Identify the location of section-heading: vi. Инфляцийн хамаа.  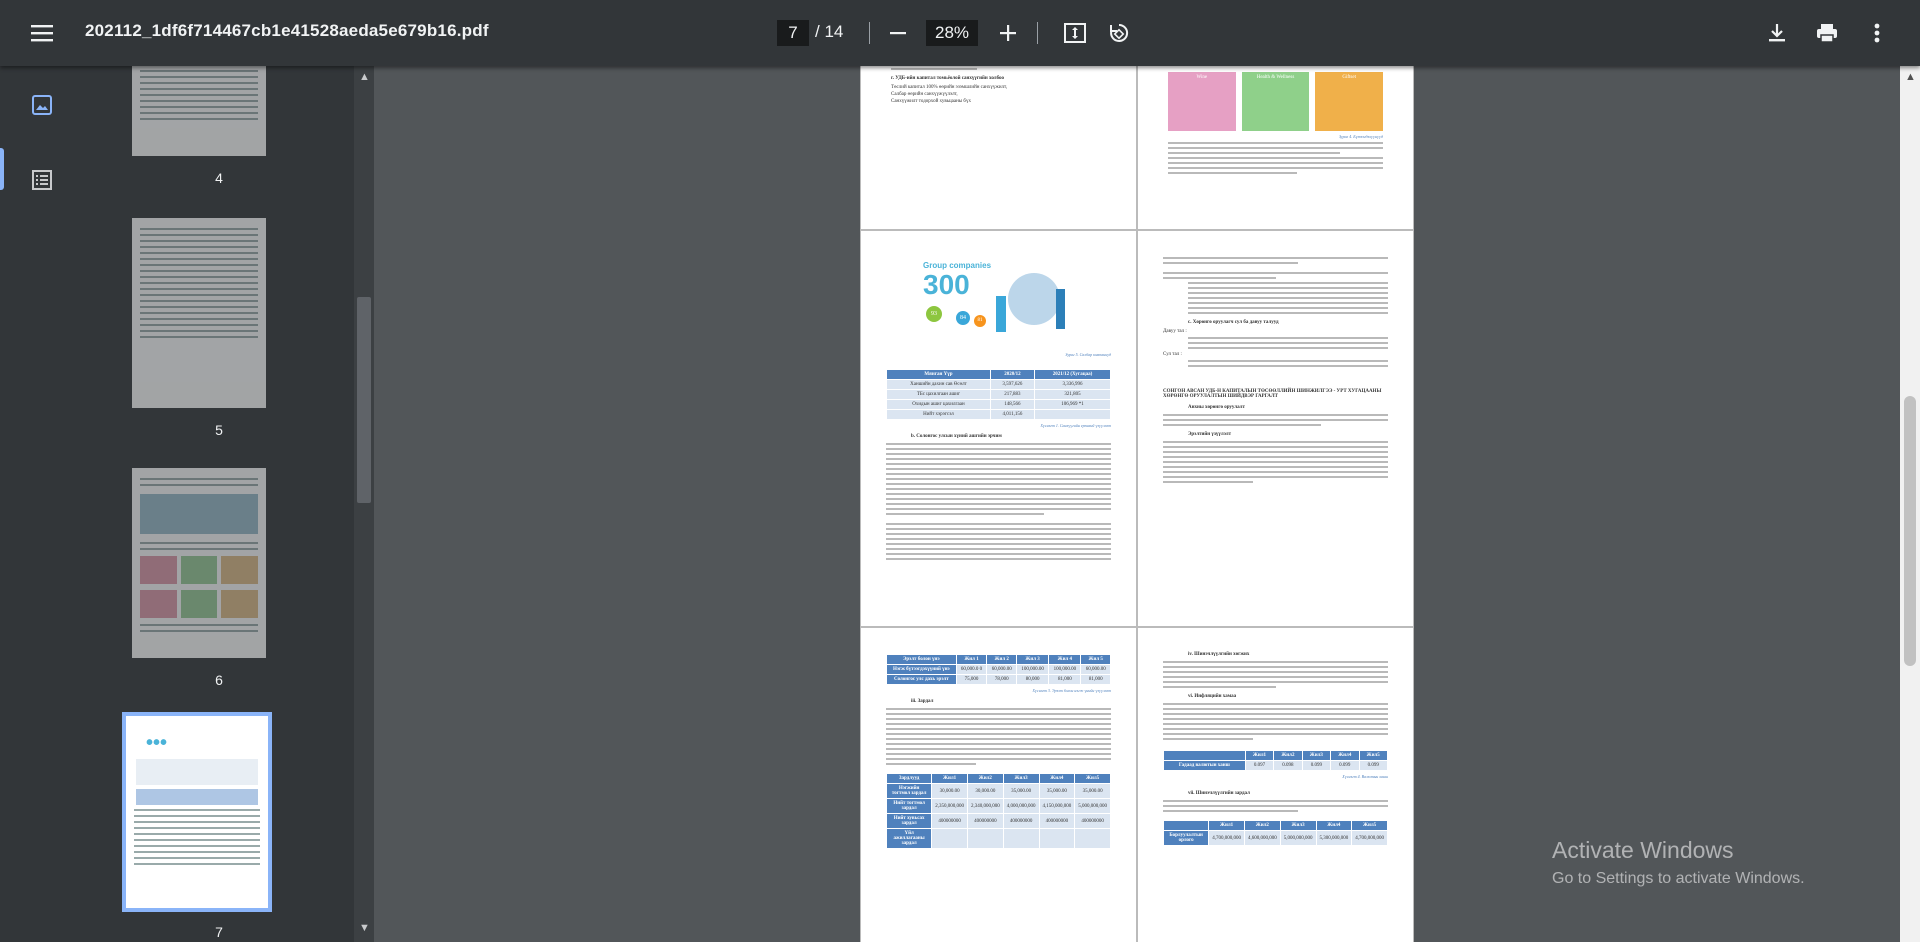
(1212, 696).